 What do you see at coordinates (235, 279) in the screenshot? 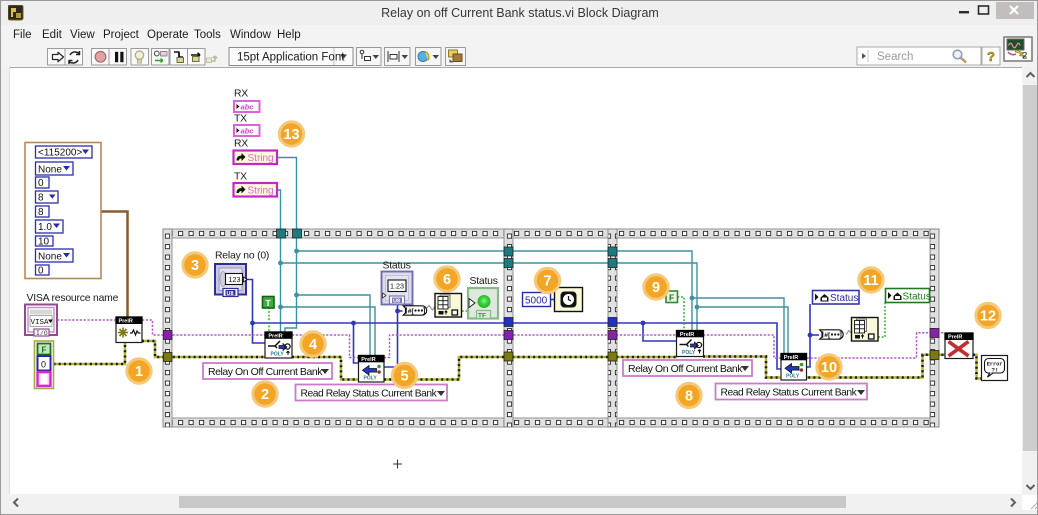
I see `svg-text: 123` at bounding box center [235, 279].